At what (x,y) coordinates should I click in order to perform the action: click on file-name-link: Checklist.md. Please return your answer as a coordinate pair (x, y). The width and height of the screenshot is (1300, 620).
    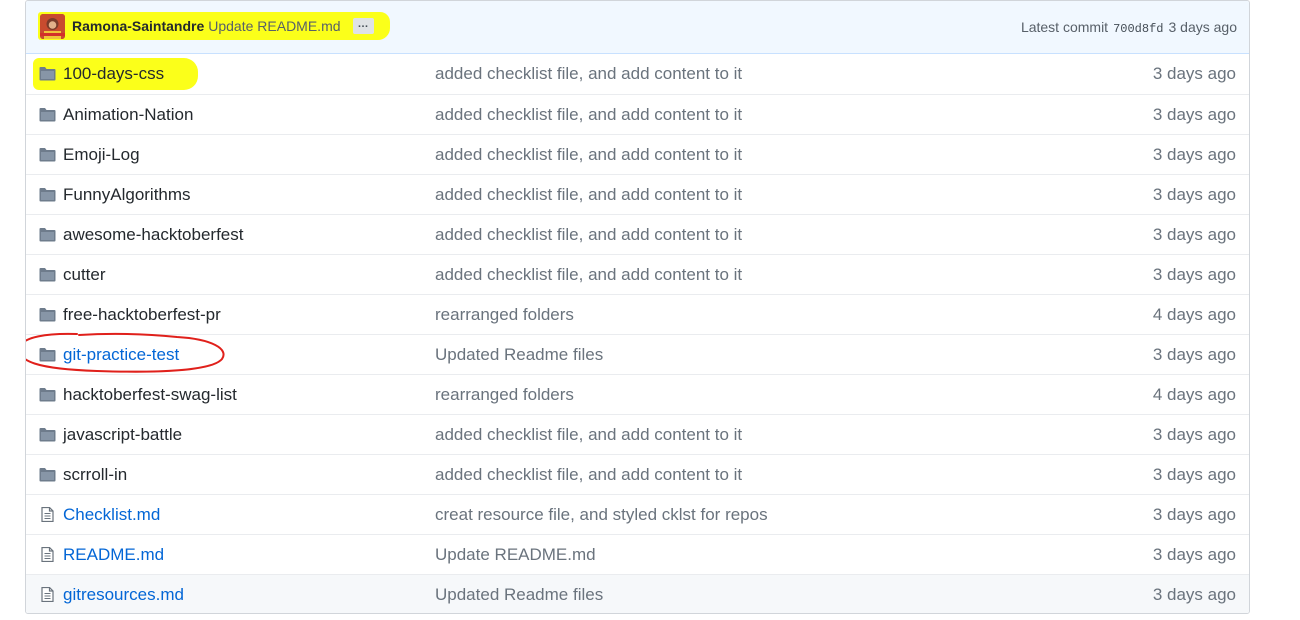
    Looking at the image, I should click on (111, 515).